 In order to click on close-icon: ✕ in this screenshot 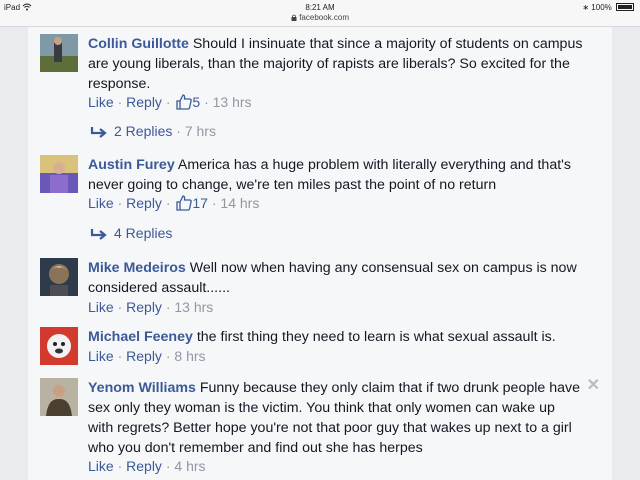, I will do `click(593, 385)`.